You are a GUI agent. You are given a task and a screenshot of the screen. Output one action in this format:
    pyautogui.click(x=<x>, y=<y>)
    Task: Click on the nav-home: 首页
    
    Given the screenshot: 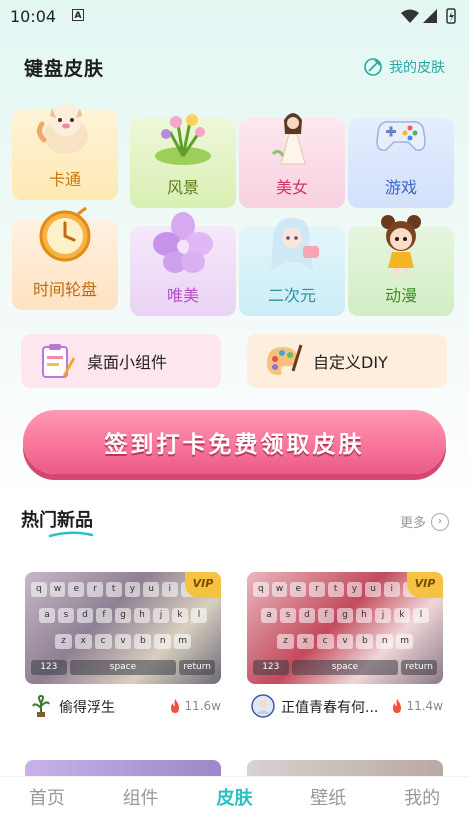 What is the action you would take?
    pyautogui.click(x=47, y=805)
    